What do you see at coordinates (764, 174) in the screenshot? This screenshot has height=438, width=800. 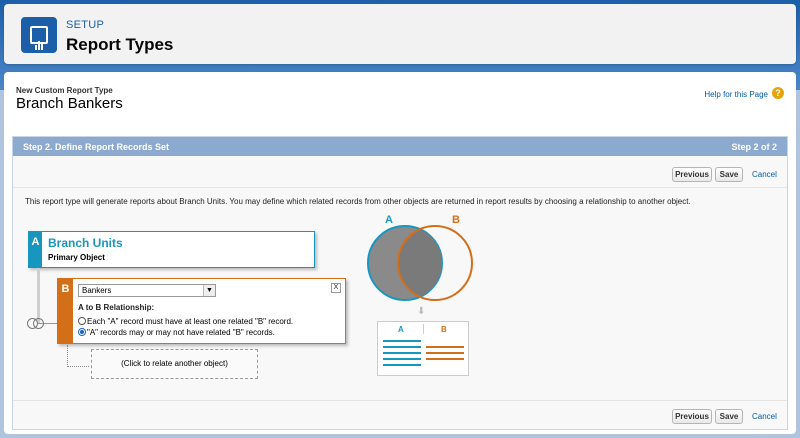 I see `cancel-link-top: Cancel` at bounding box center [764, 174].